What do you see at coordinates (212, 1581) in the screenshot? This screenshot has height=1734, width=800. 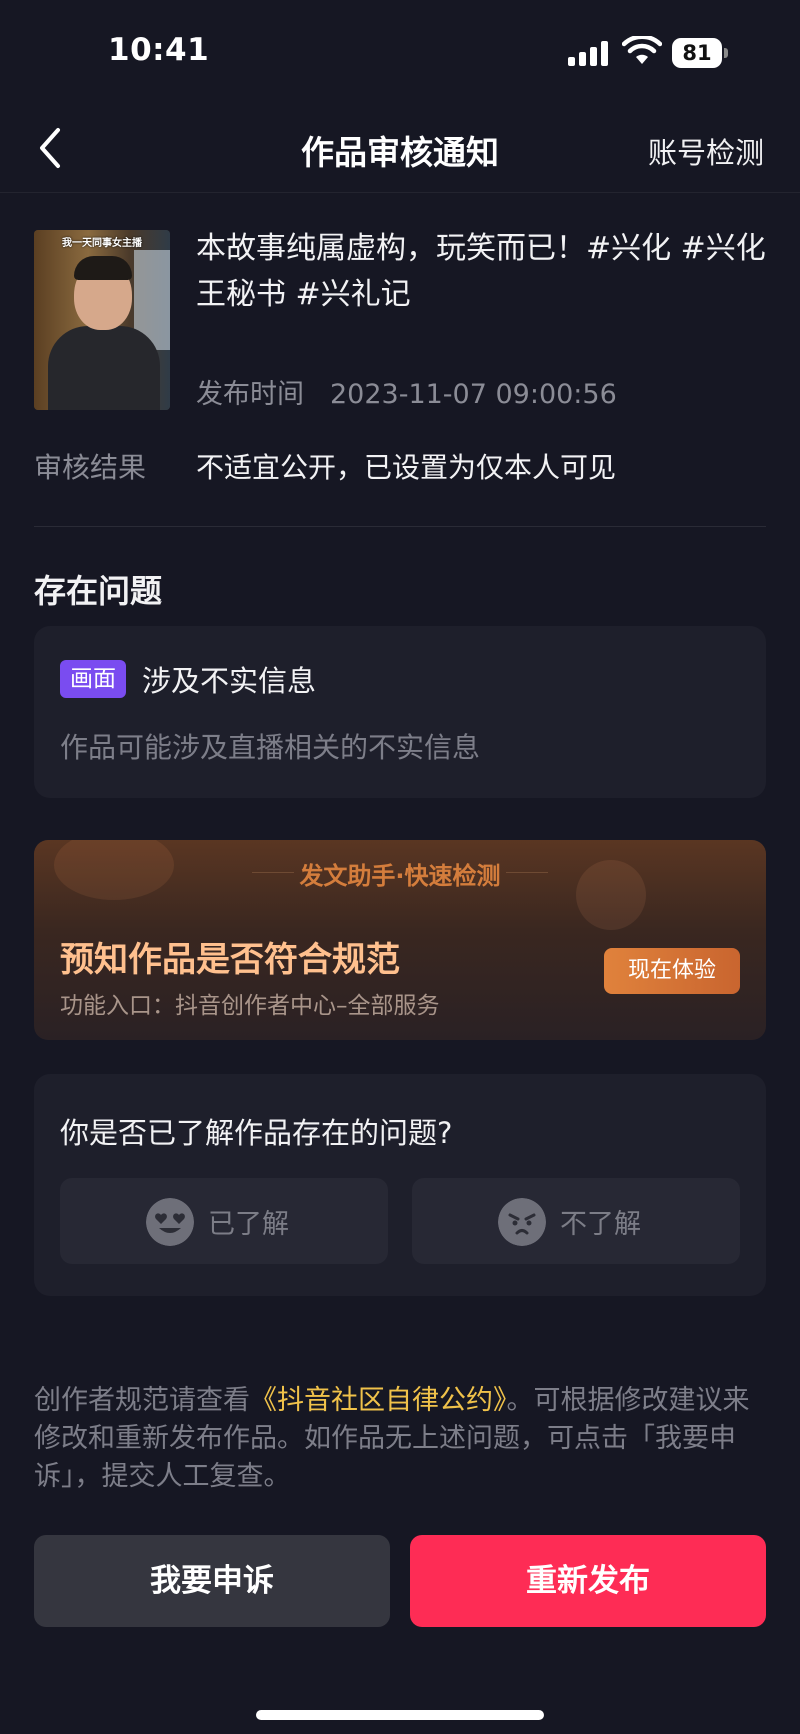 I see `appeal-button: 我要申诉` at bounding box center [212, 1581].